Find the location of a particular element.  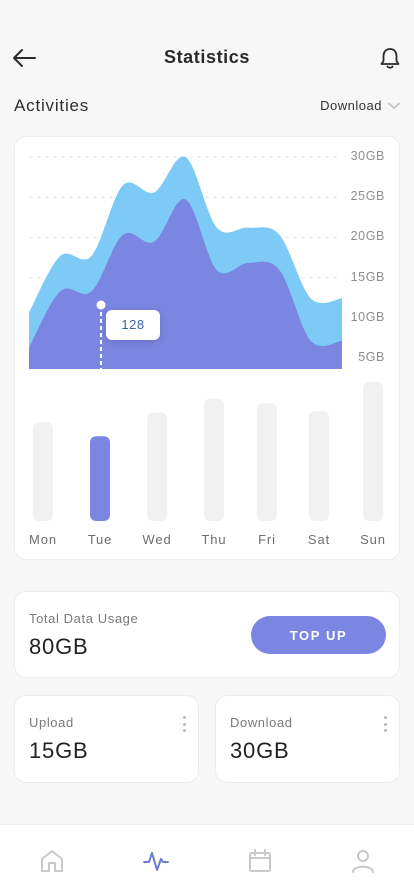

nav-profile is located at coordinates (363, 861).